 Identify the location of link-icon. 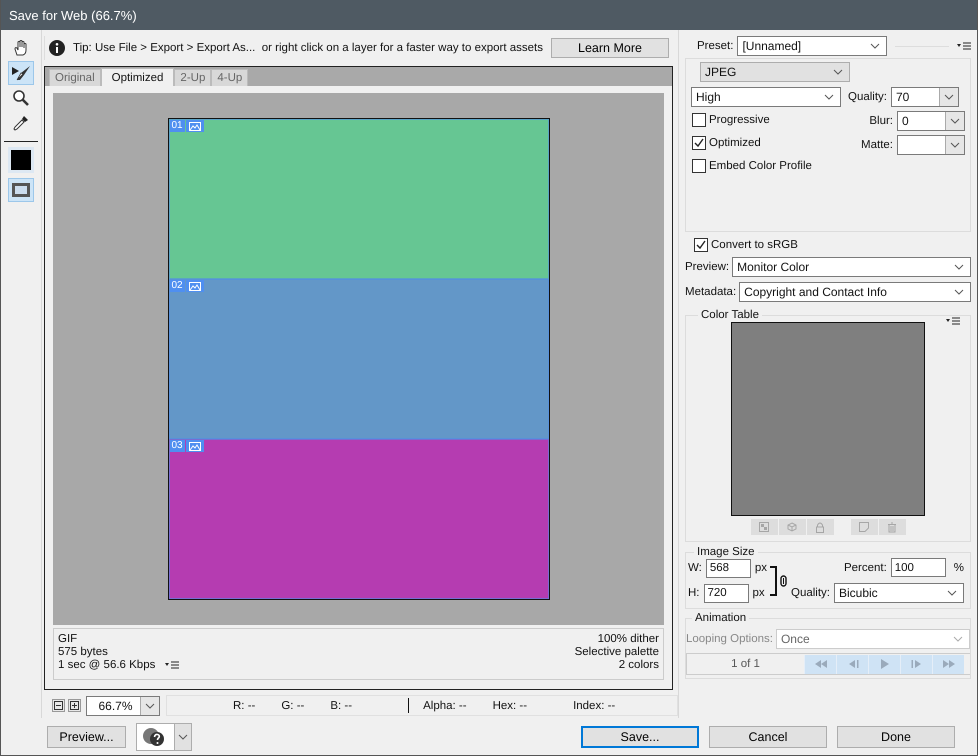
(779, 581).